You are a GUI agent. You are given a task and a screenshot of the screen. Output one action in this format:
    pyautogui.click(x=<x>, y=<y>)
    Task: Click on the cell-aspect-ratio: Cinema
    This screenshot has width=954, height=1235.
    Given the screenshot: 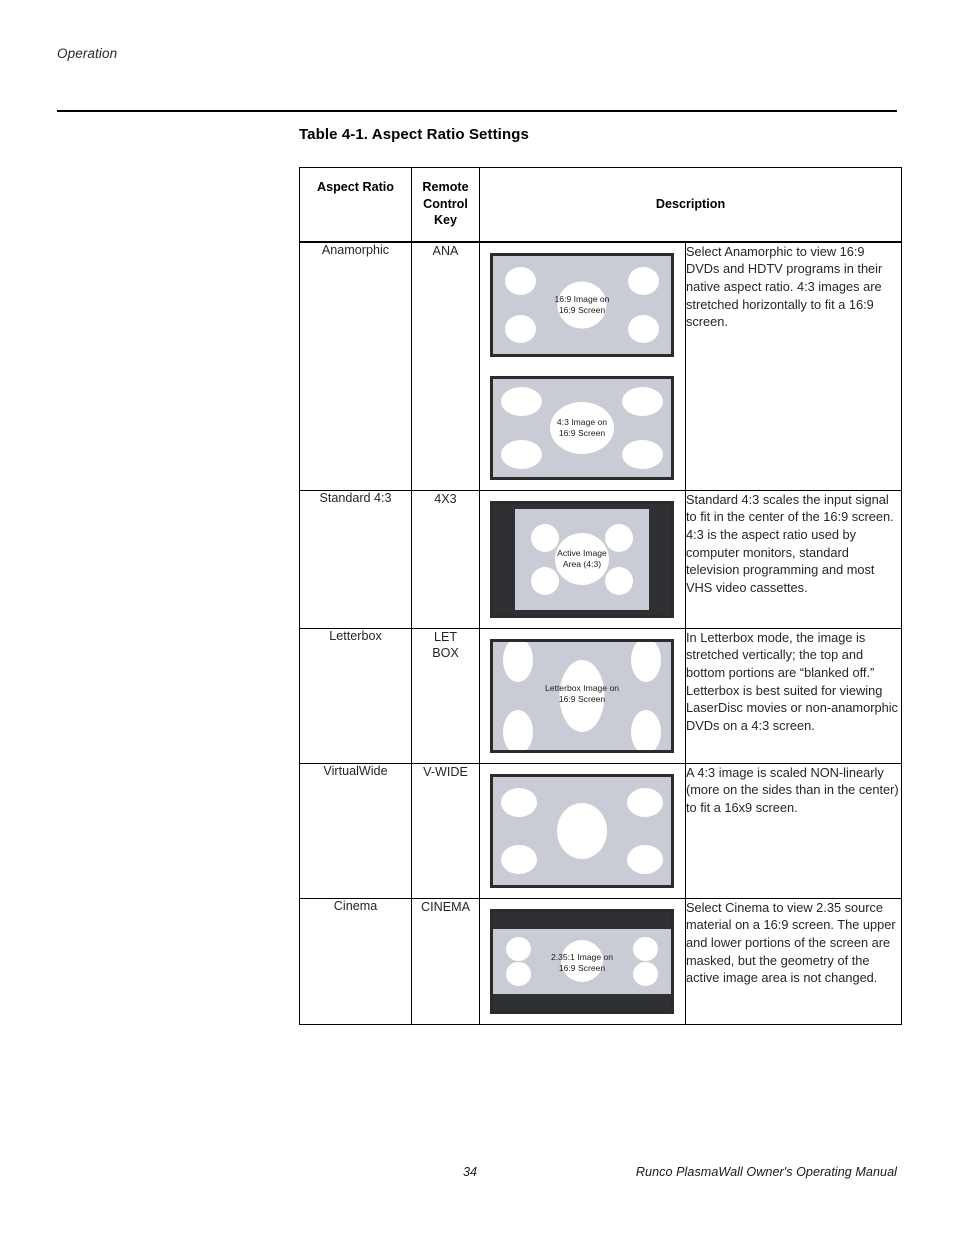 What is the action you would take?
    pyautogui.click(x=355, y=961)
    